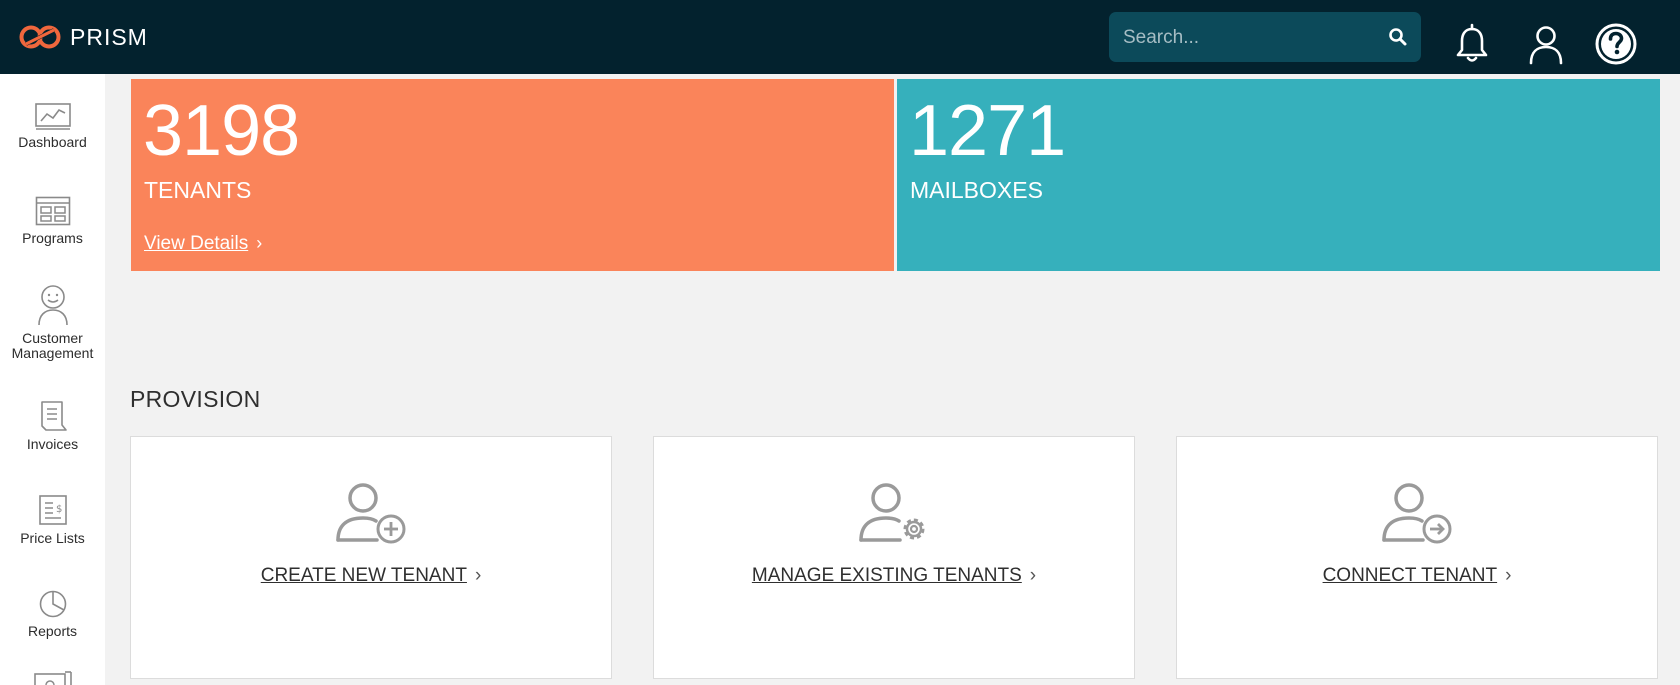  What do you see at coordinates (221, 131) in the screenshot?
I see `tenants-count: 3198` at bounding box center [221, 131].